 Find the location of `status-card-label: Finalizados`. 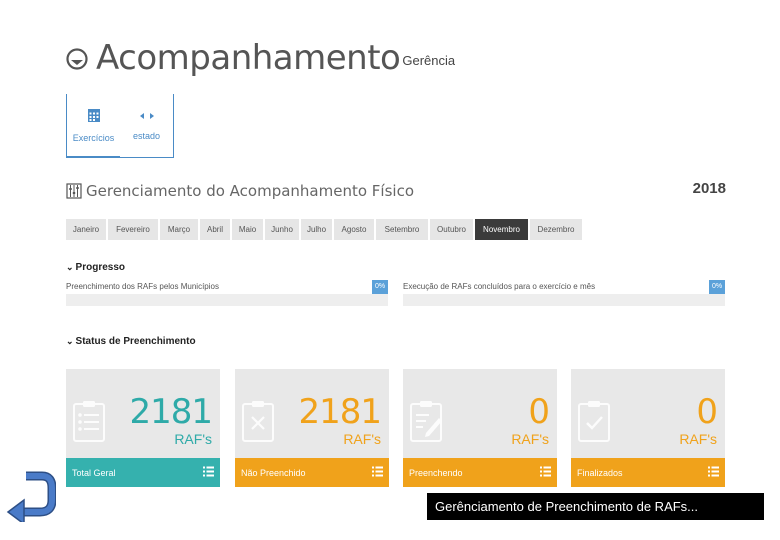

status-card-label: Finalizados is located at coordinates (600, 472).